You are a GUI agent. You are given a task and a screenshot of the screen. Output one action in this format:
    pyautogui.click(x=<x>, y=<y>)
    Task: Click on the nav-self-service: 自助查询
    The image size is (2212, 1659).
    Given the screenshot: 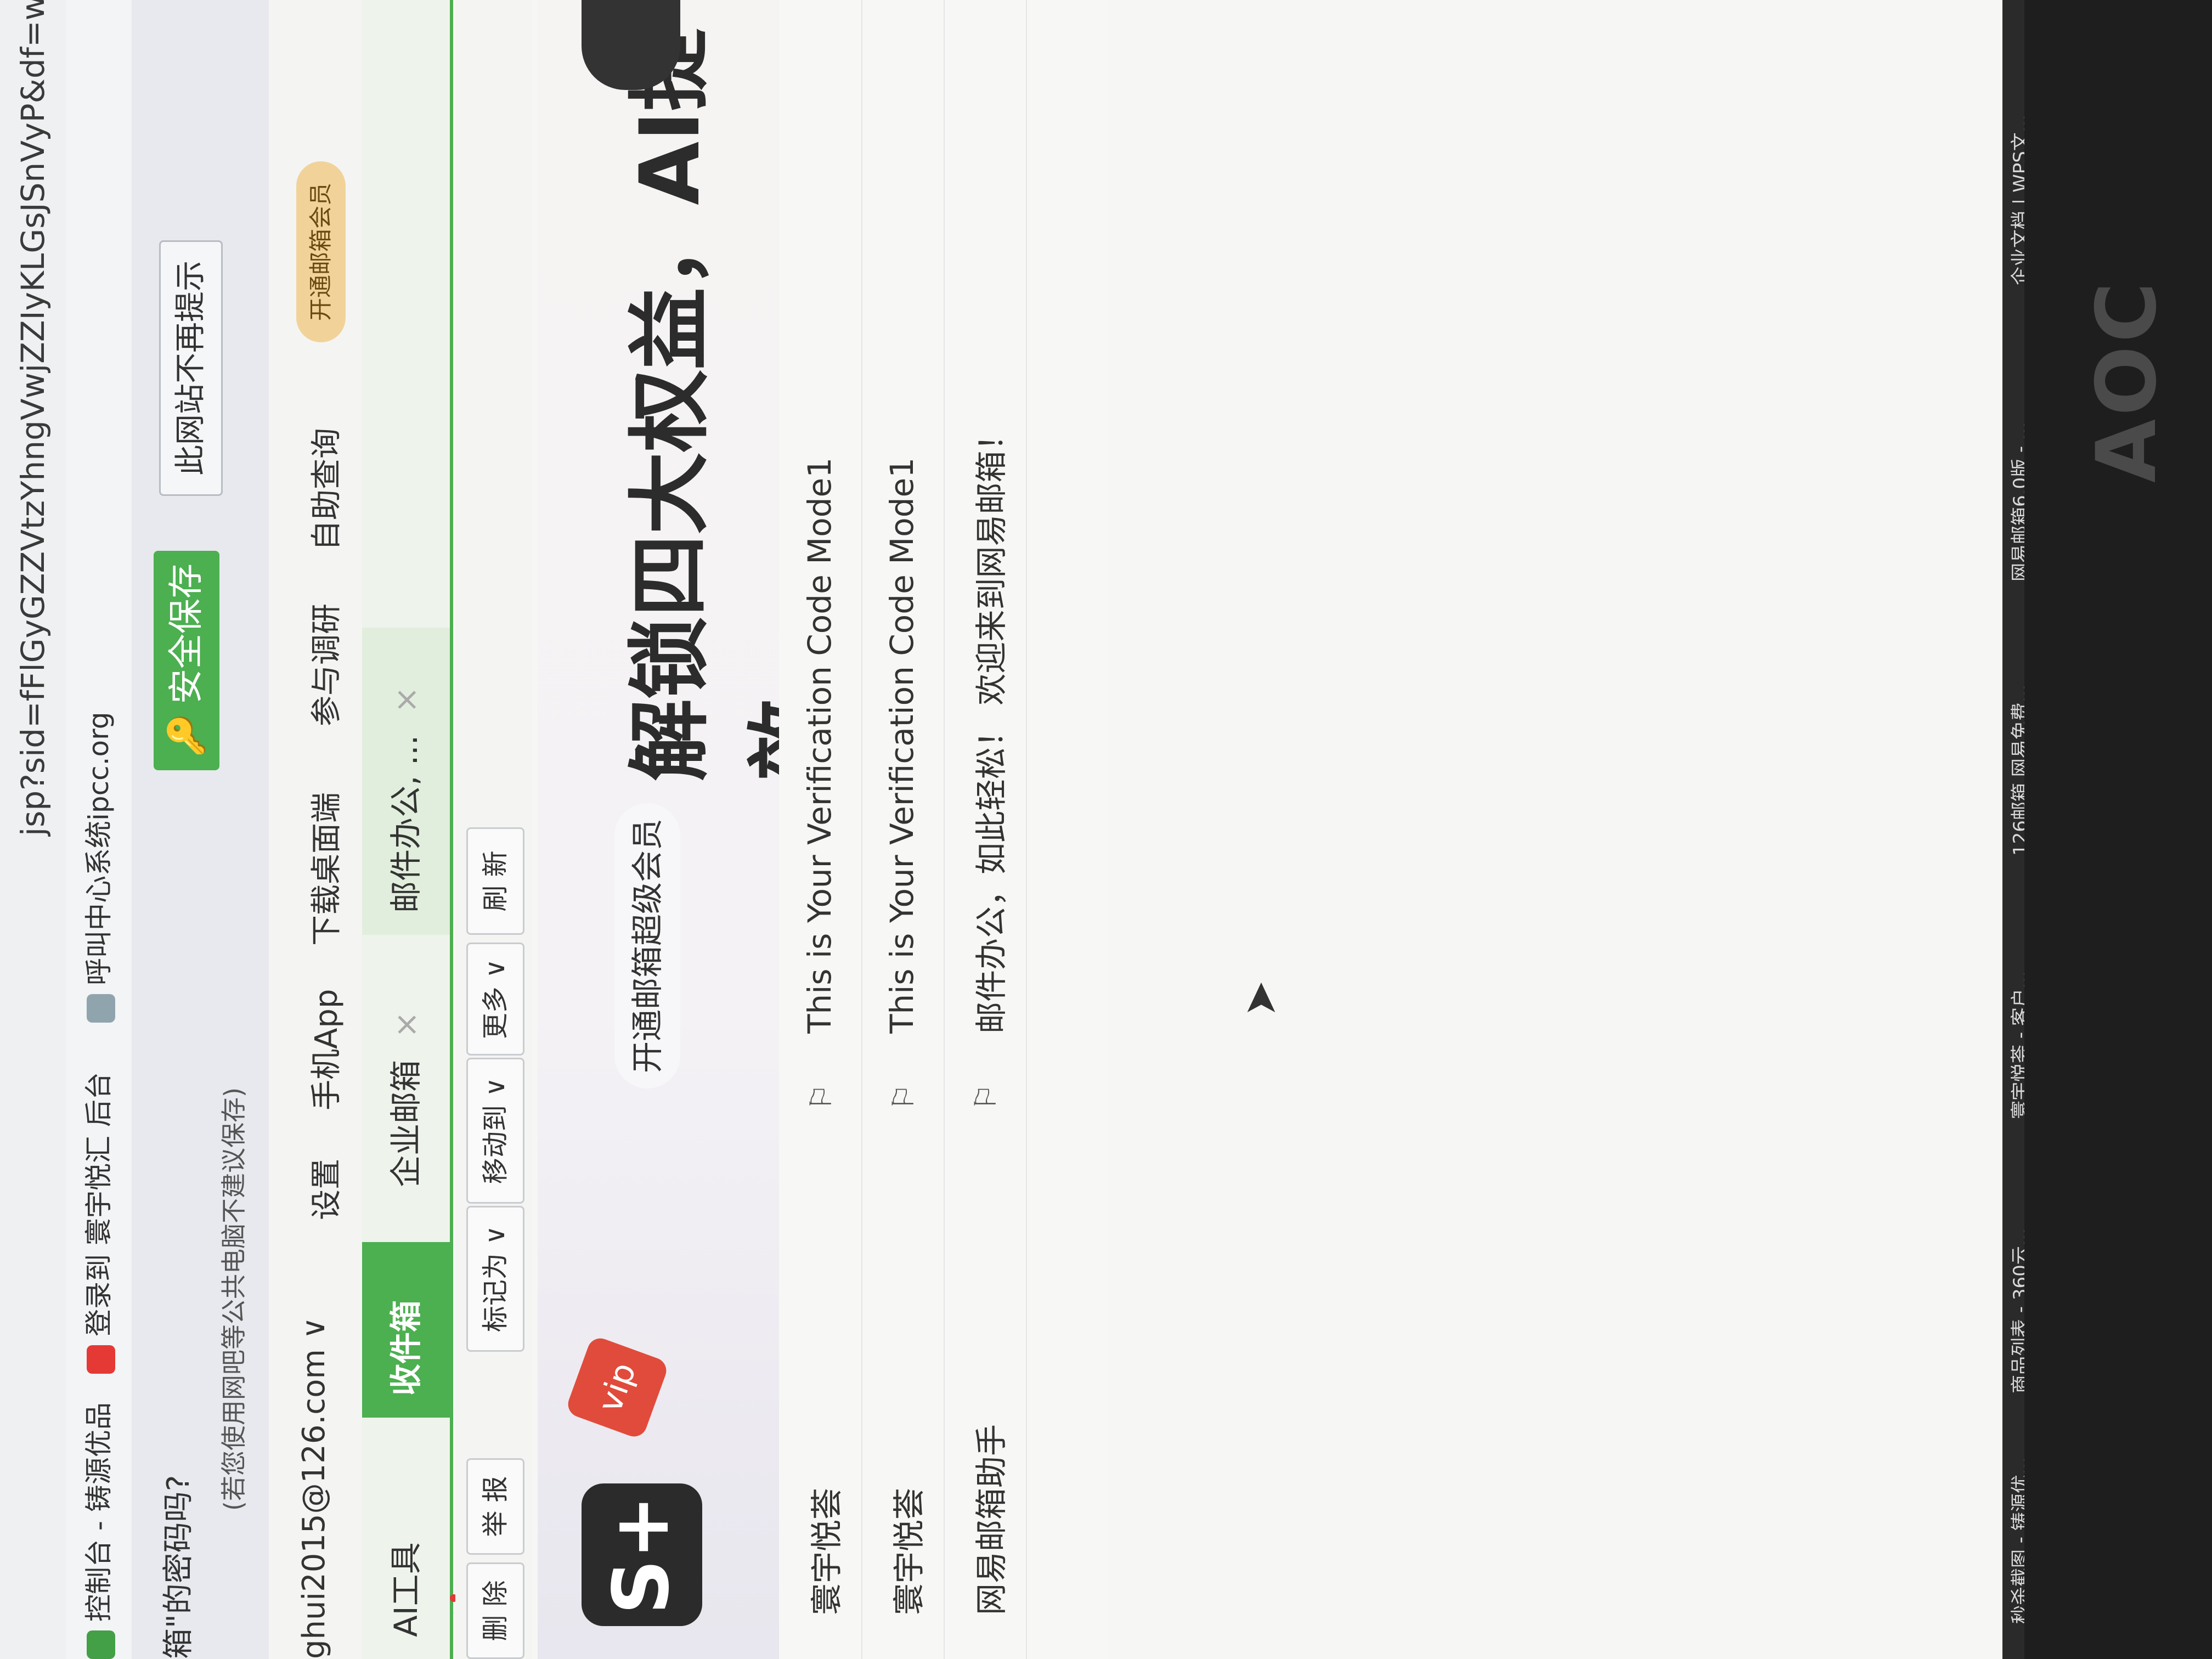 What is the action you would take?
    pyautogui.click(x=324, y=490)
    